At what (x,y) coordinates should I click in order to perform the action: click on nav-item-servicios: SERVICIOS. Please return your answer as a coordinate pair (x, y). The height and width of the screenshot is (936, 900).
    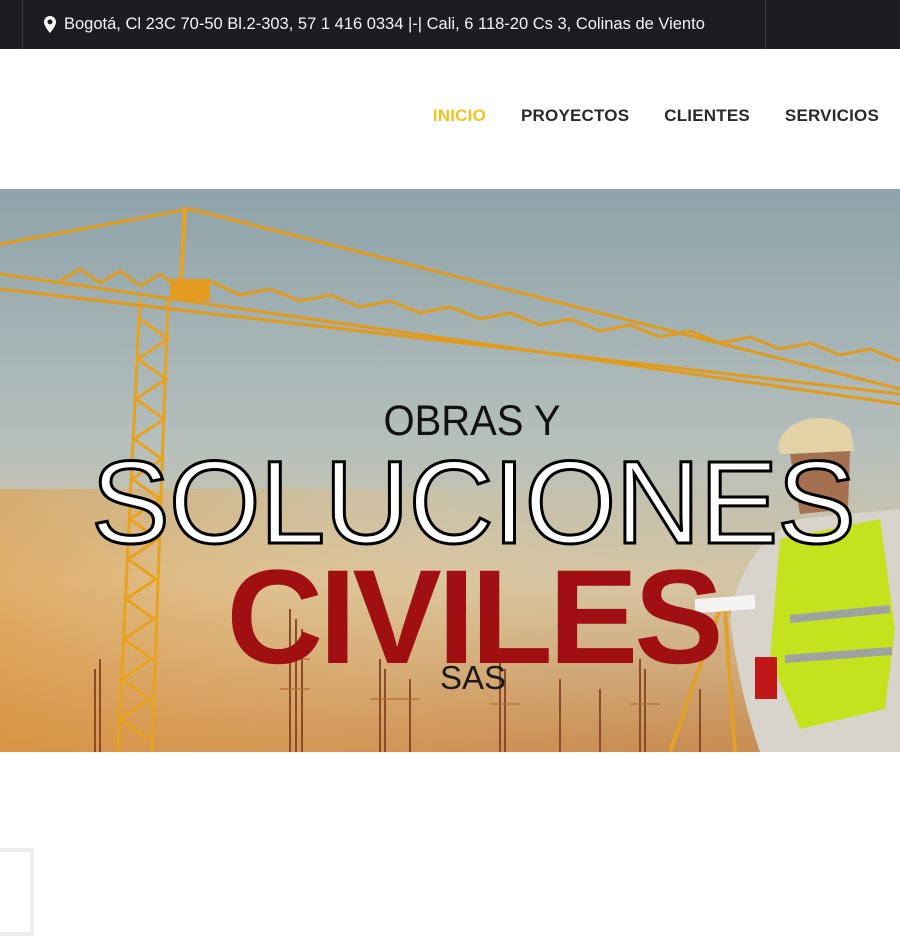
    Looking at the image, I should click on (832, 116).